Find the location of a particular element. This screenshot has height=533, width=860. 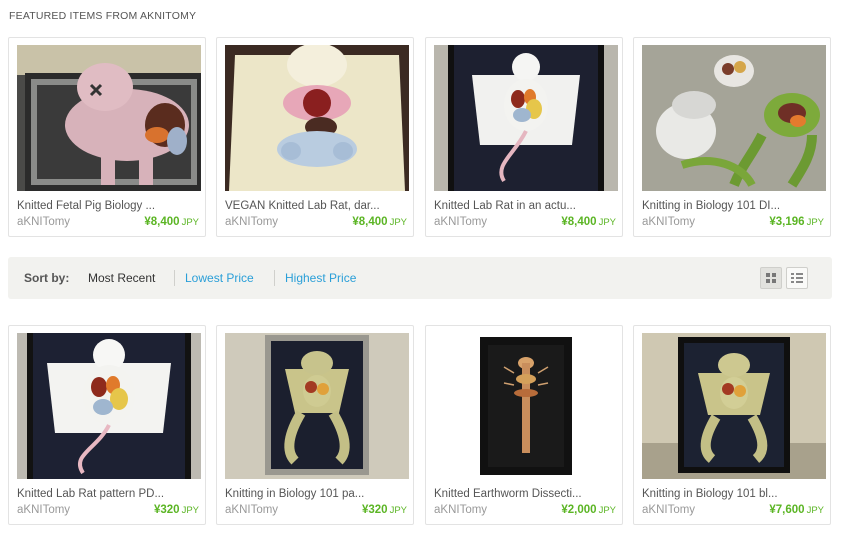

sort-lowest-price: Lowest Price is located at coordinates (219, 278).